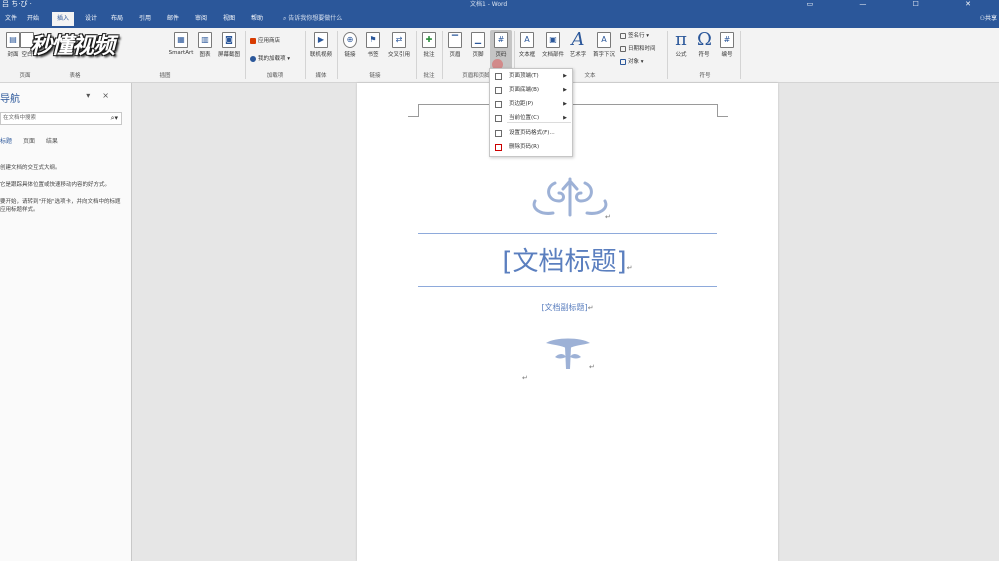  I want to click on smartart-icon: ▦, so click(181, 40).